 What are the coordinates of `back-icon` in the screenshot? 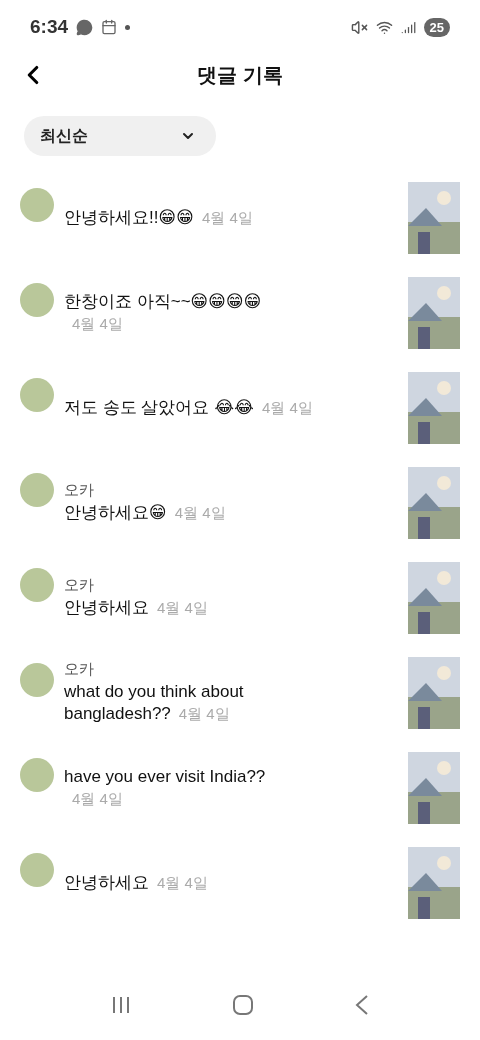 It's located at (362, 1005).